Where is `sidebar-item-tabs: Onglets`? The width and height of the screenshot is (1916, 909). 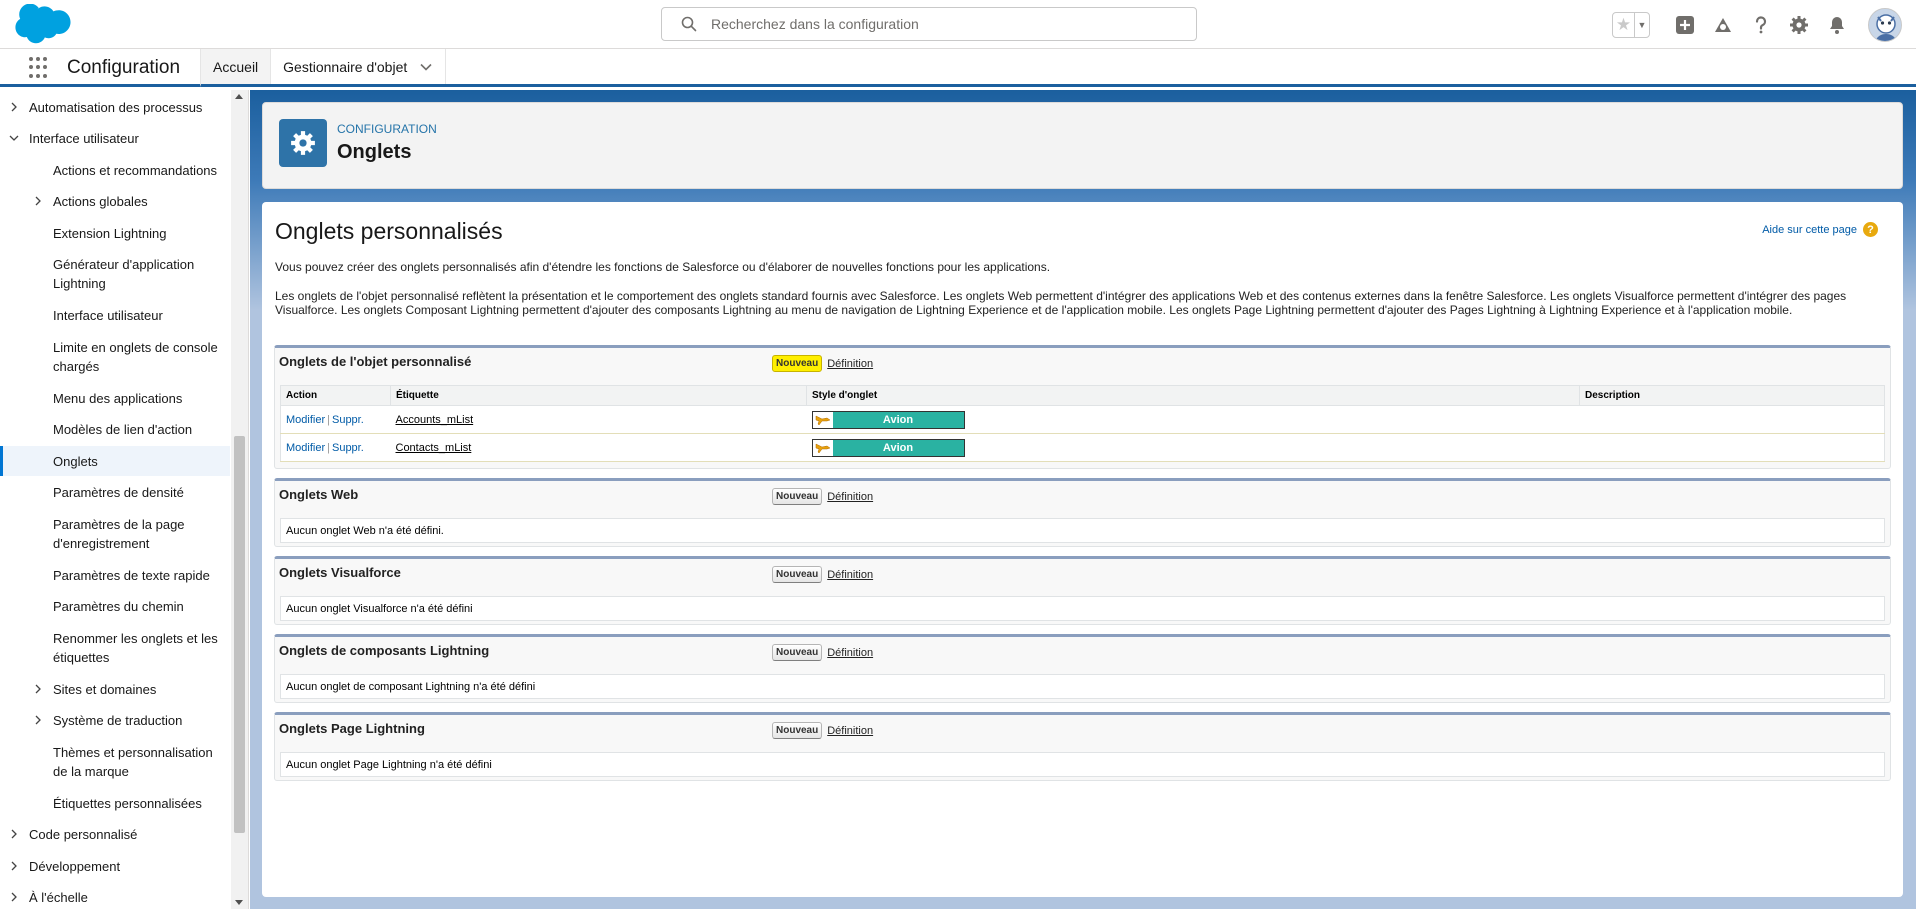 sidebar-item-tabs: Onglets is located at coordinates (115, 461).